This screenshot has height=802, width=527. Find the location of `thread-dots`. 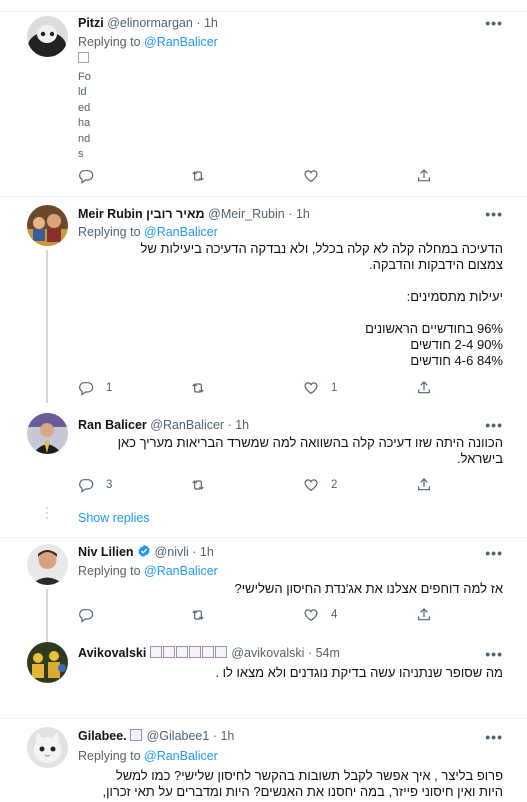

thread-dots is located at coordinates (47, 514).